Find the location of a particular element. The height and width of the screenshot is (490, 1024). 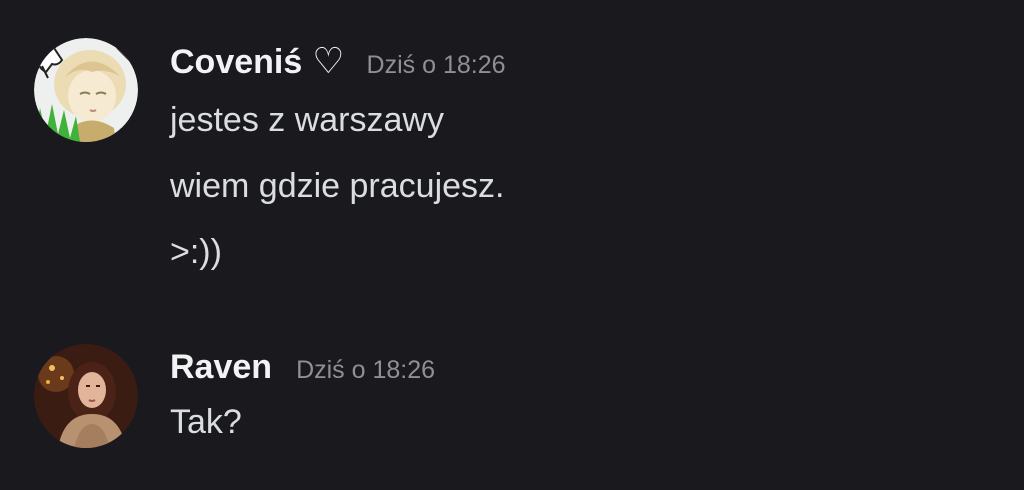

heart-icon: ♡ is located at coordinates (328, 60).